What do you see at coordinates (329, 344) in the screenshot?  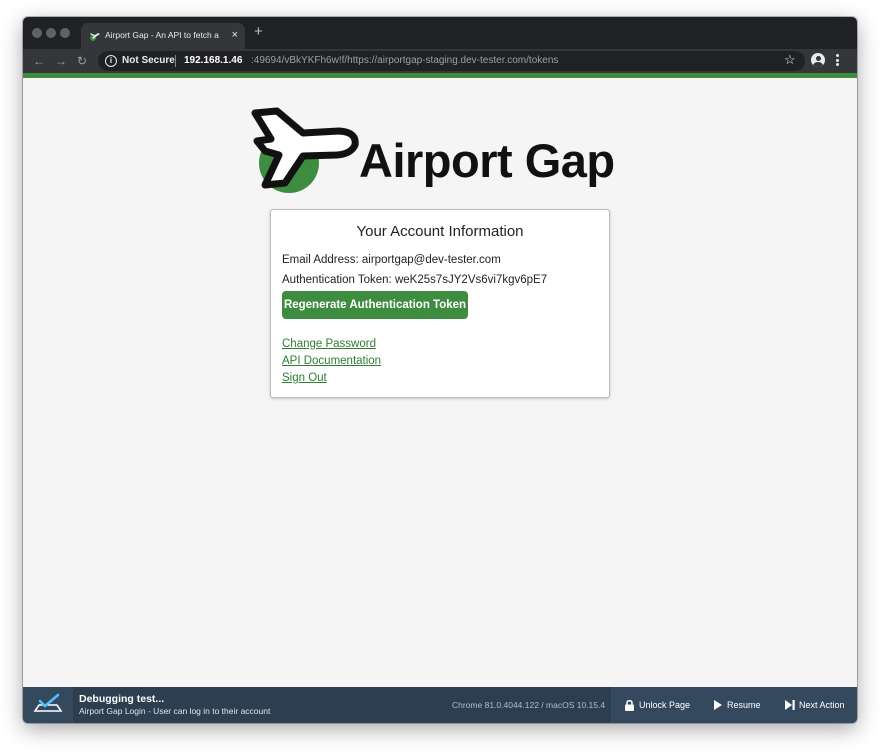 I see `change-password-link: Change Password` at bounding box center [329, 344].